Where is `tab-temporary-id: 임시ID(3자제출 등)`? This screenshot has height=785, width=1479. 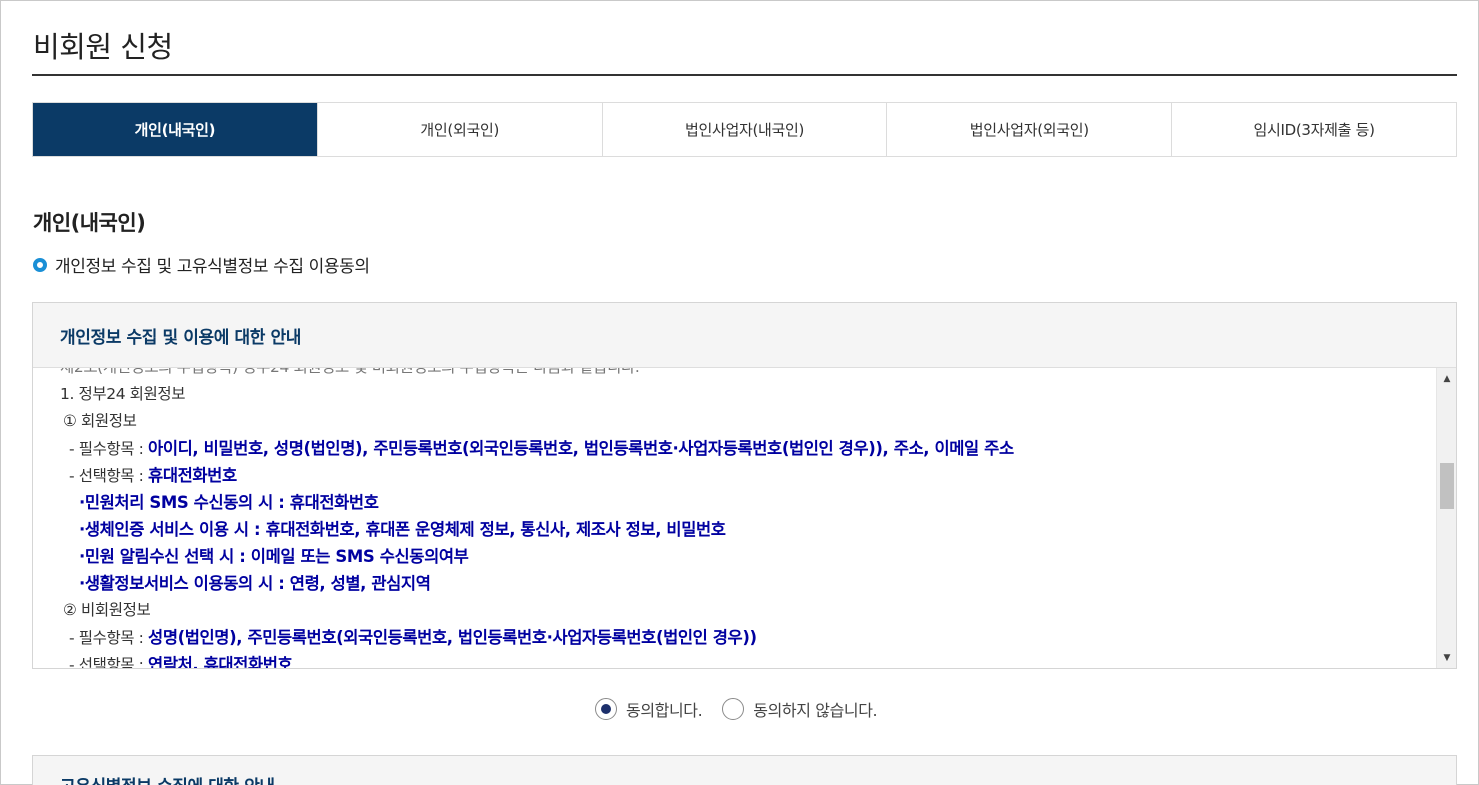
tab-temporary-id: 임시ID(3자제출 등) is located at coordinates (1313, 129).